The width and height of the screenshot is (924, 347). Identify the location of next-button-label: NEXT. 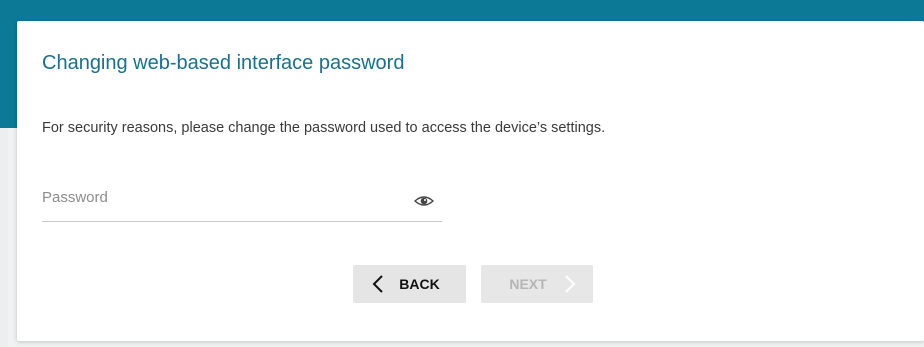
(528, 284).